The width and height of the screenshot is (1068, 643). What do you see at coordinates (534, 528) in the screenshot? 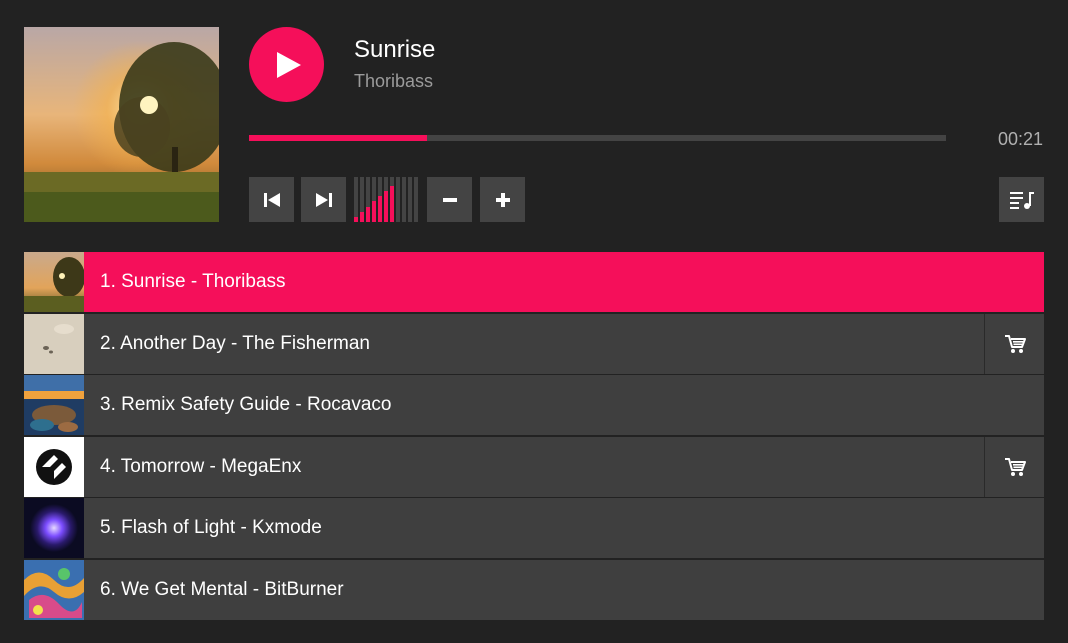
I see `playlist-item: 5. Flash of Light - Kxmode` at bounding box center [534, 528].